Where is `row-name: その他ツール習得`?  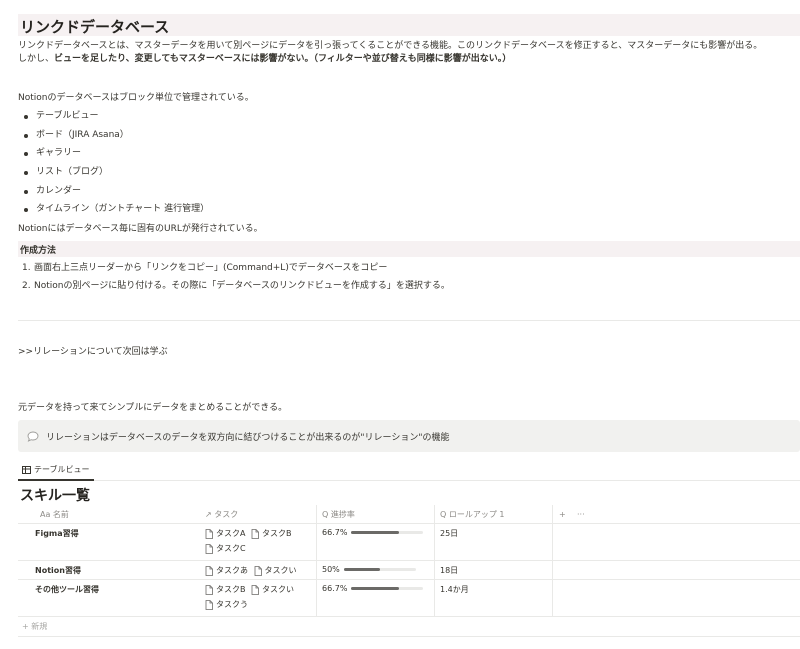 row-name: その他ツール習得 is located at coordinates (109, 589).